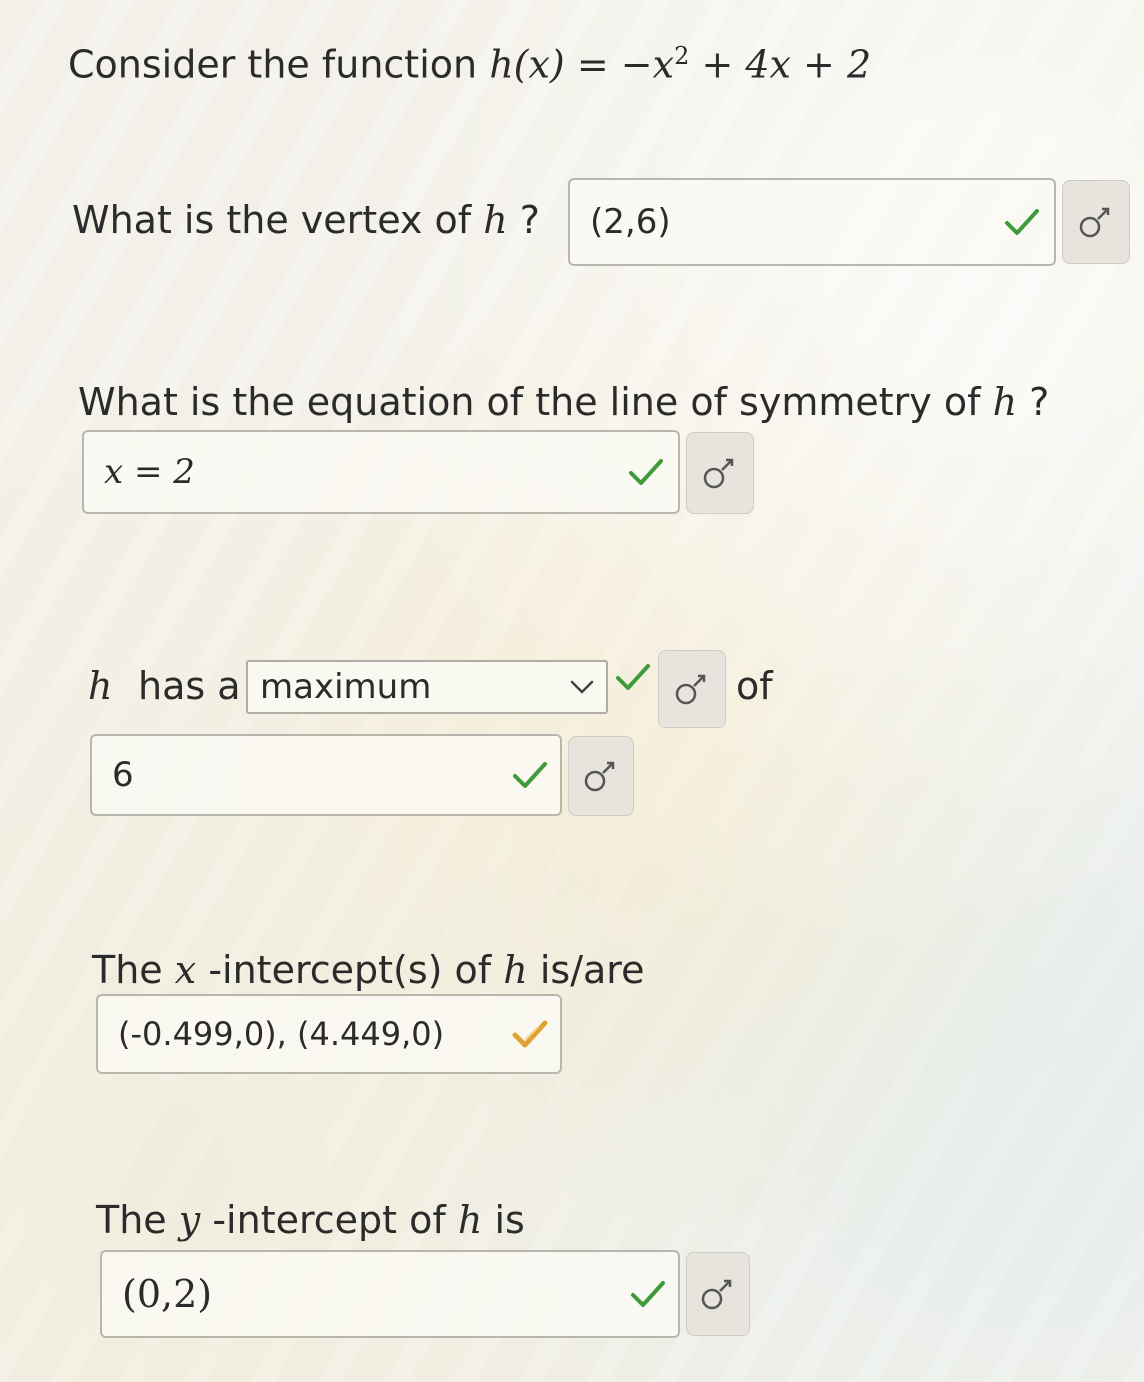  Describe the element at coordinates (470, 1220) in the screenshot. I see `yint-func: h` at that location.